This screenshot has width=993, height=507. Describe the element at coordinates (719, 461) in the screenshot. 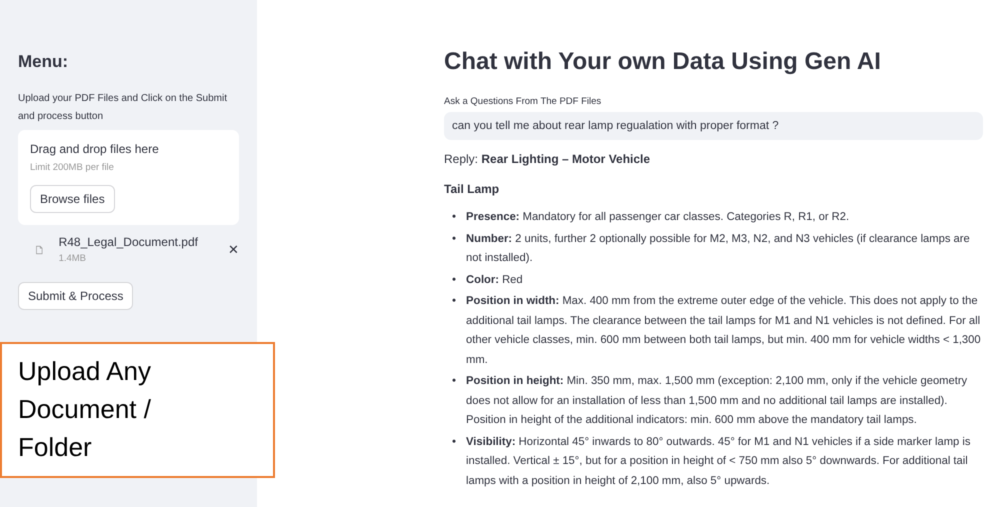

I see `bullet-item: Visibility: Horizontal 45° inwards to 80° outwards. 45° for M1 and N1 vehicles if a side marker lamp is installed. Vertical ± 15°, but for a position in height of < 750 mm also 5° downwards. For additional tail lamps with a position in height of 2,100 mm, also 5° upwards.` at that location.